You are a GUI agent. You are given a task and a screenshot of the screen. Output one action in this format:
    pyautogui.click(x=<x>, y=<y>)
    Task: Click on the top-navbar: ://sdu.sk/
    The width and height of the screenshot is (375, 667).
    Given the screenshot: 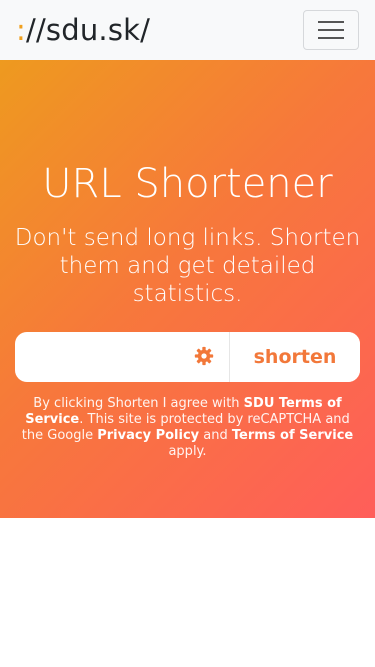 What is the action you would take?
    pyautogui.click(x=187, y=30)
    